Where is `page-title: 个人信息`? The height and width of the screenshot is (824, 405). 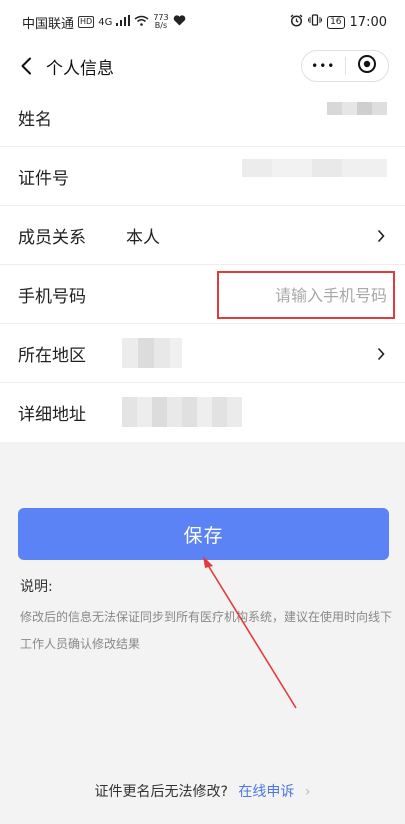 page-title: 个人信息 is located at coordinates (80, 68).